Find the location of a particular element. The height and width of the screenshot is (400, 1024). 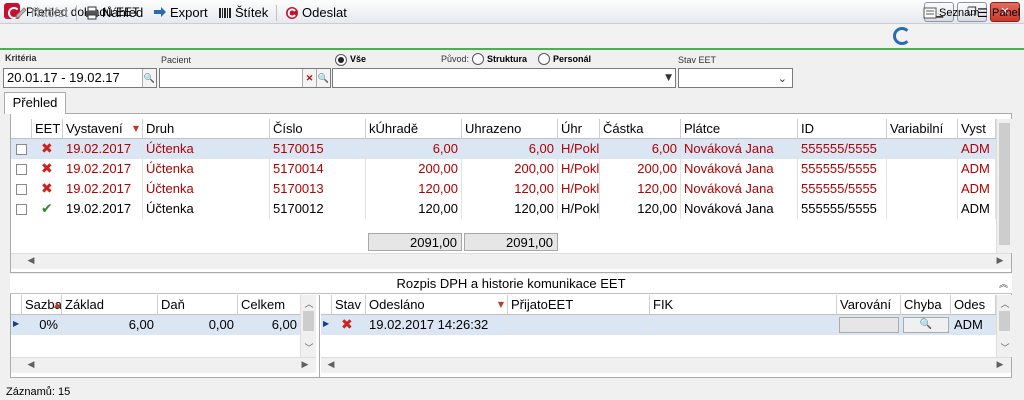

column-header: Vystavení ▼ is located at coordinates (103, 129).